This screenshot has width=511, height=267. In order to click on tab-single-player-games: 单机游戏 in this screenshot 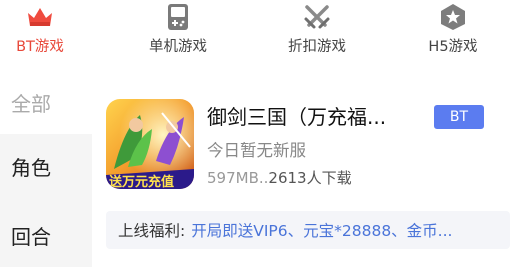, I will do `click(178, 31)`.